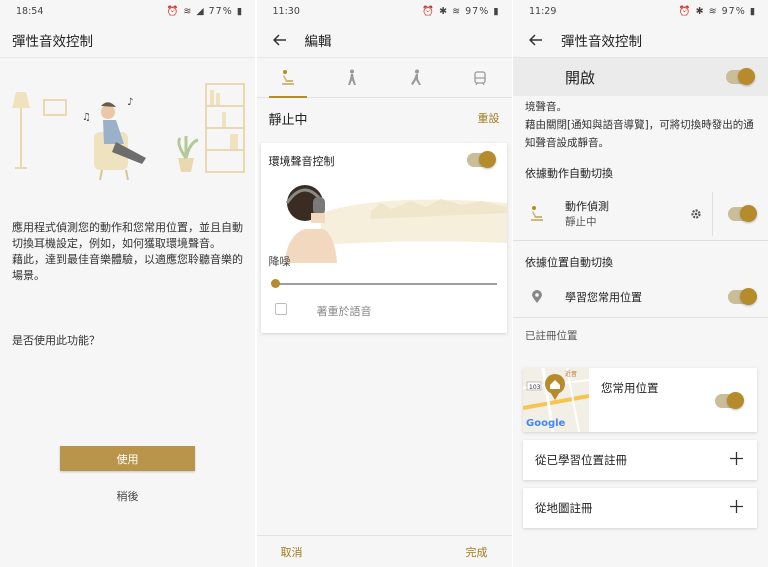 Image resolution: width=768 pixels, height=567 pixels. What do you see at coordinates (384, 78) in the screenshot?
I see `activity-tabs` at bounding box center [384, 78].